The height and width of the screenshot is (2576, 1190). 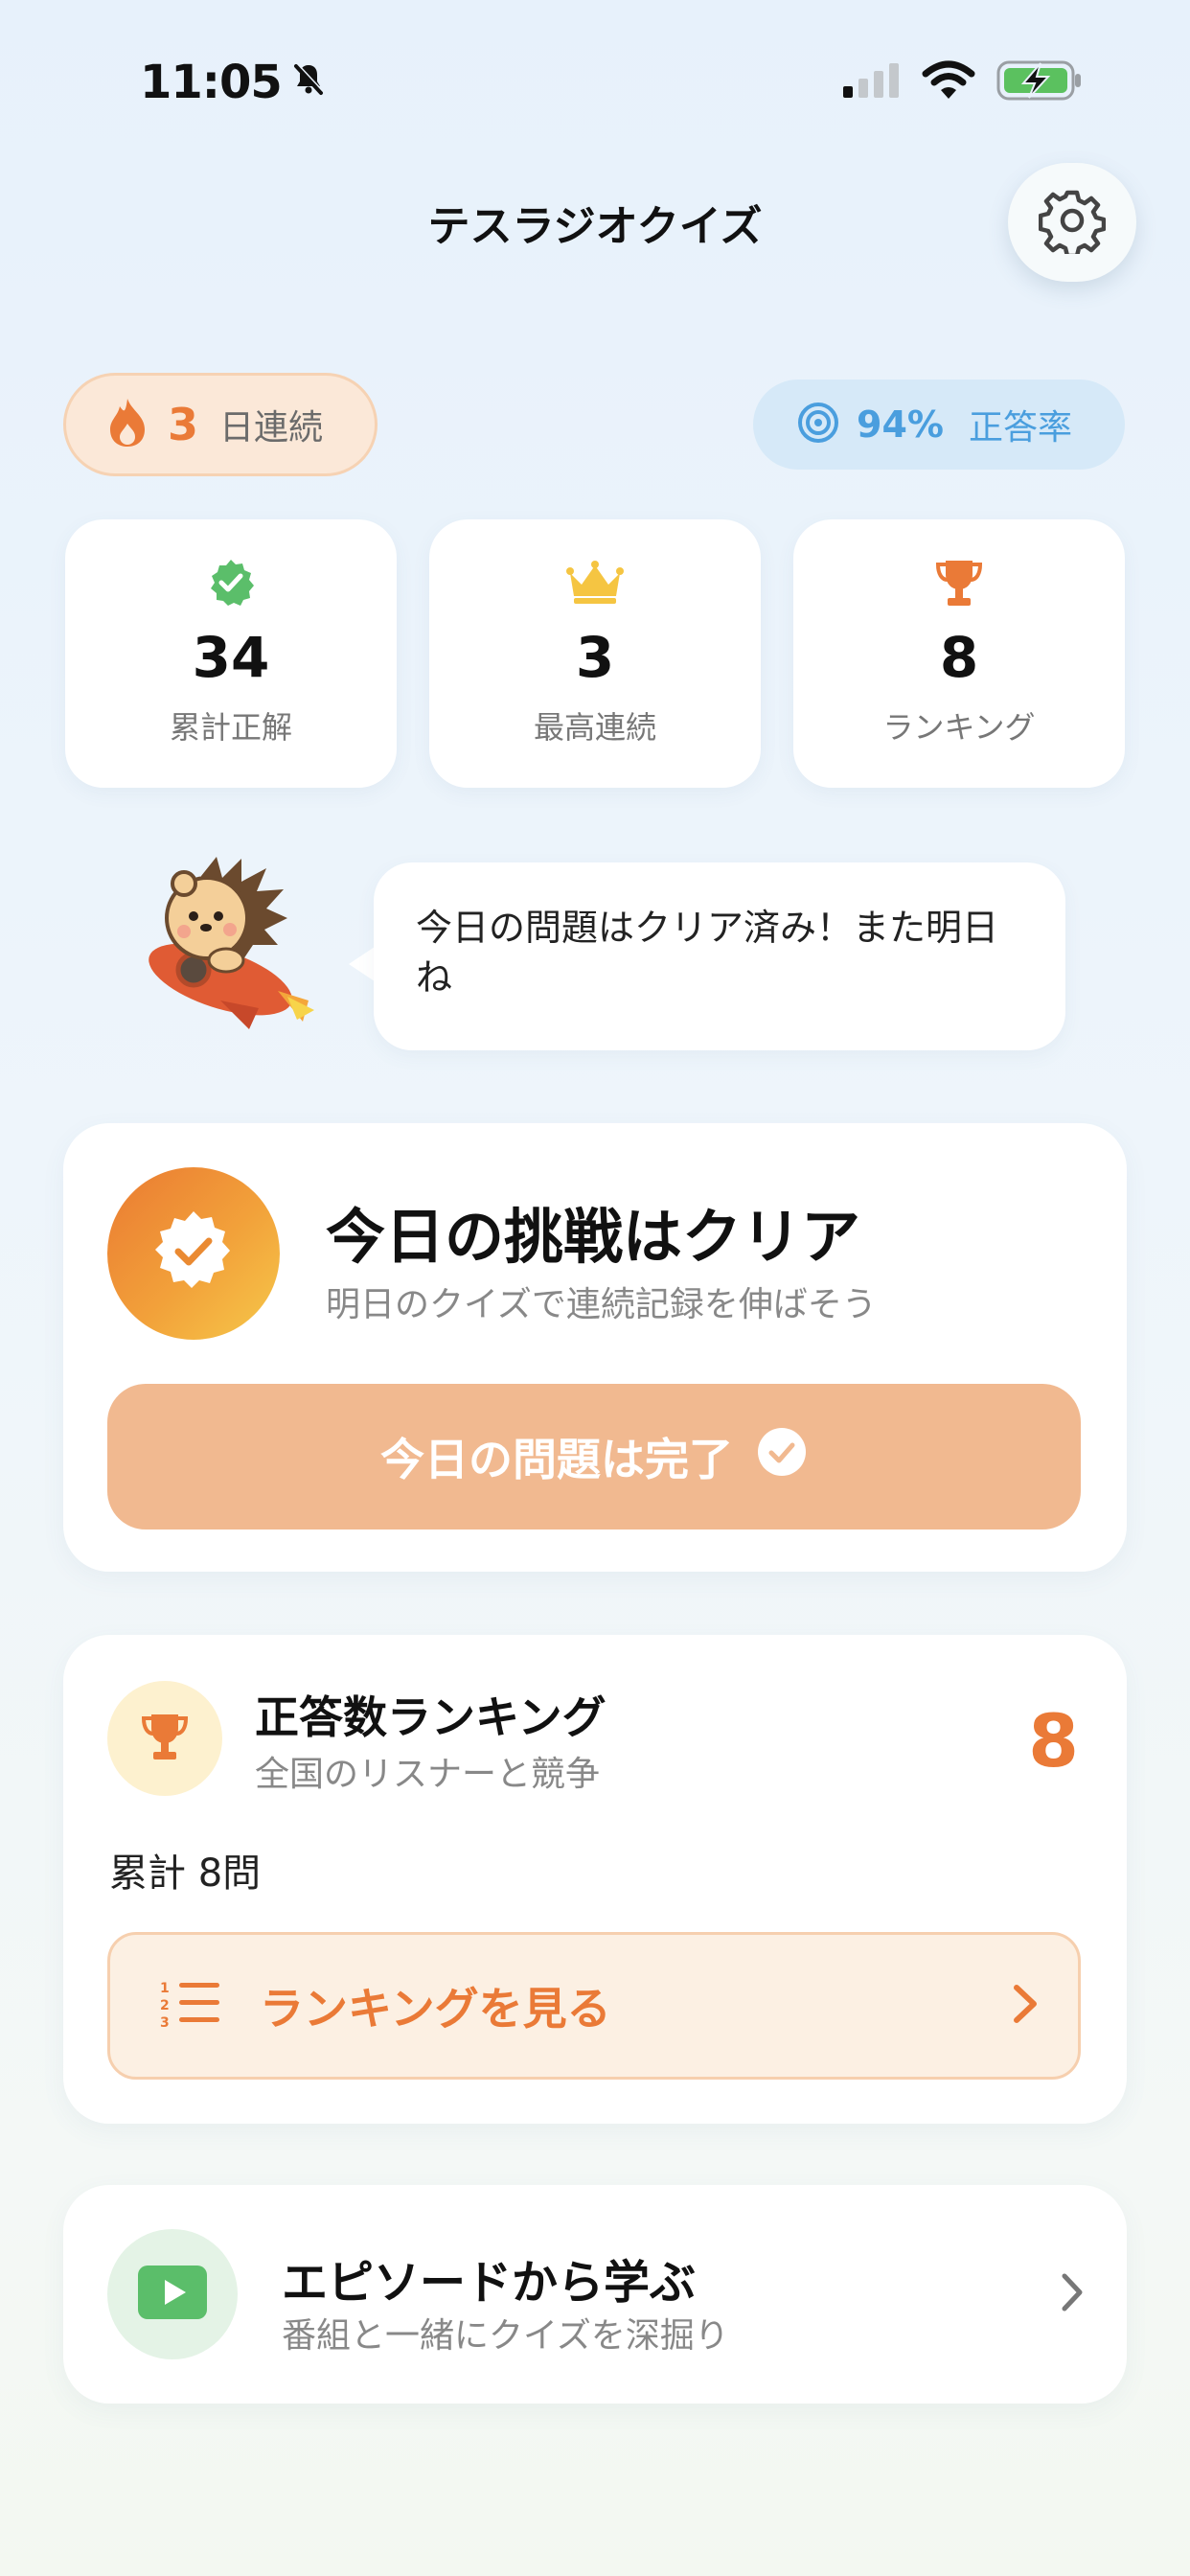 I want to click on accuracy-label: 正答率, so click(x=1020, y=428).